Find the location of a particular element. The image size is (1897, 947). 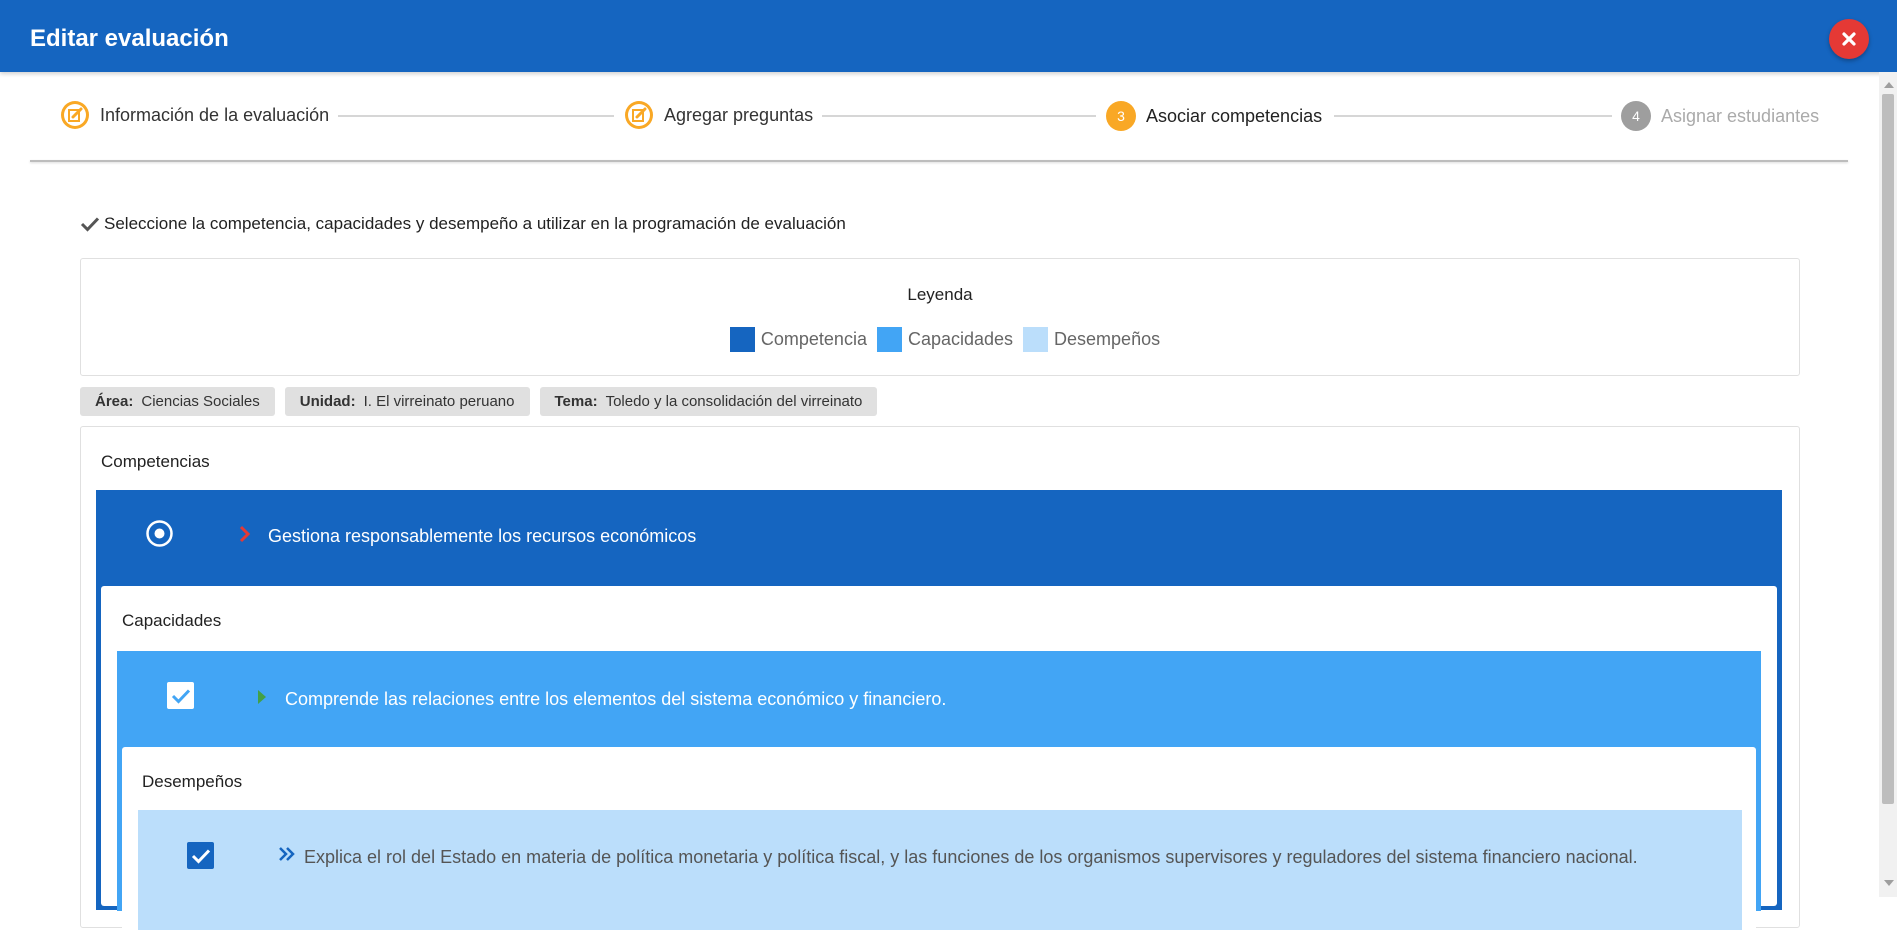

chip-unidad: Unidad: I. El virreinato peruano is located at coordinates (407, 401).